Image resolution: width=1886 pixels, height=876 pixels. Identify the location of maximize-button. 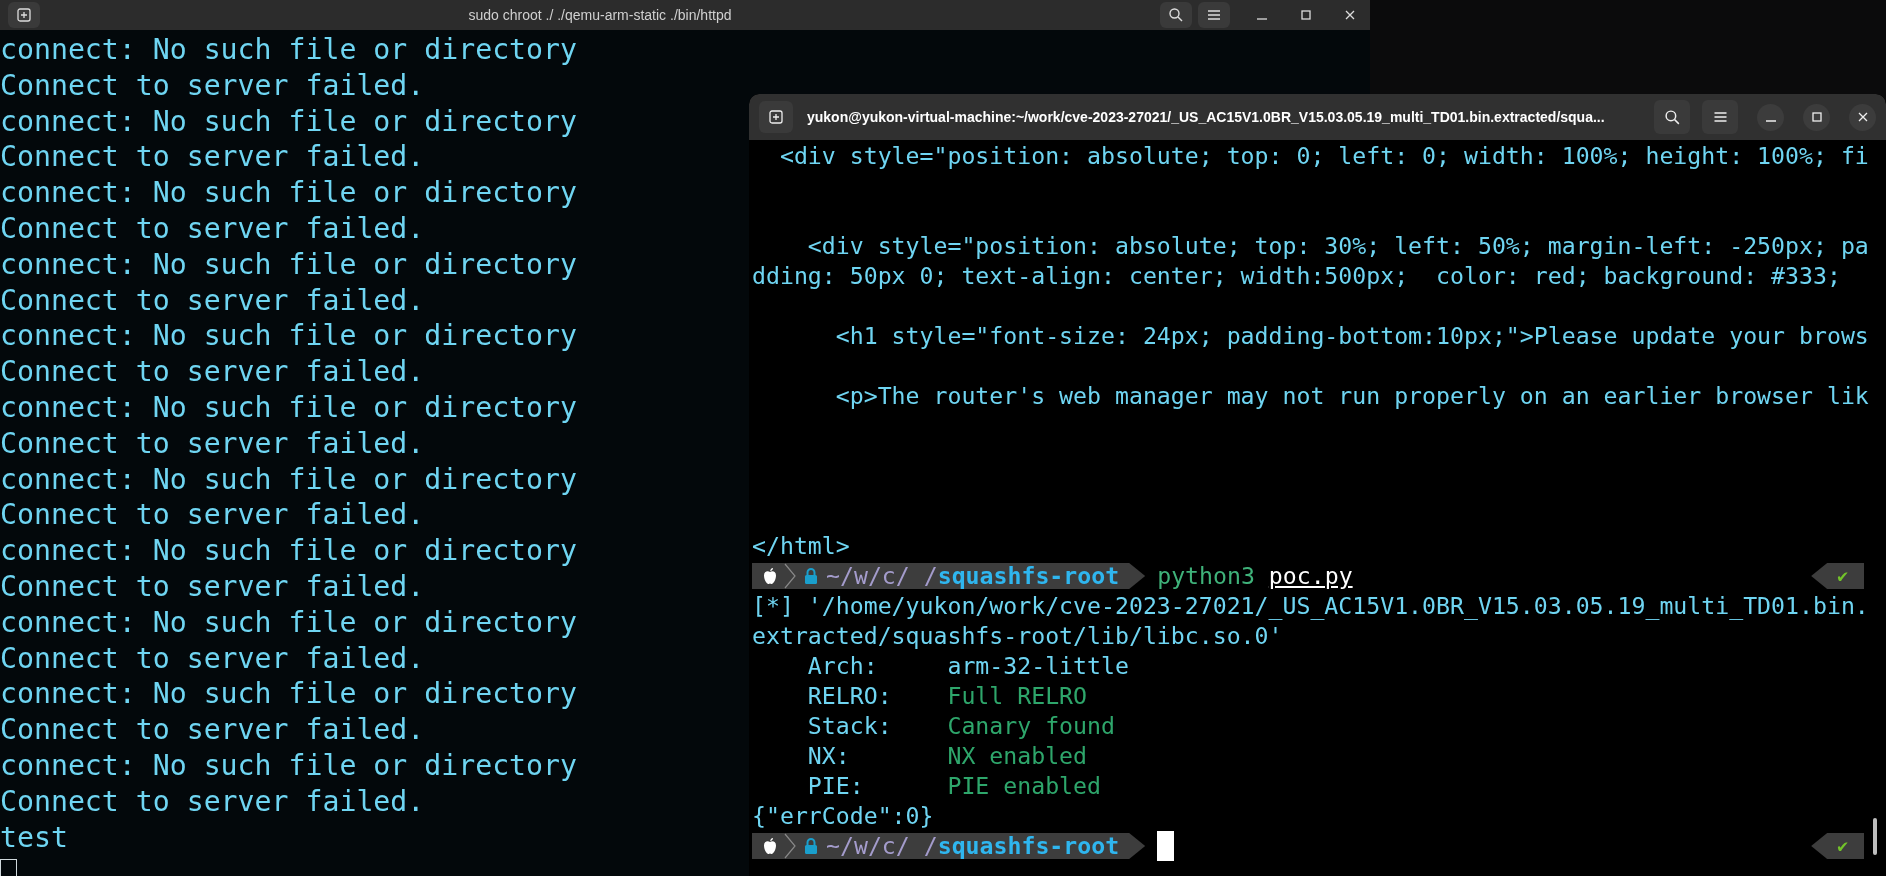
(1816, 117).